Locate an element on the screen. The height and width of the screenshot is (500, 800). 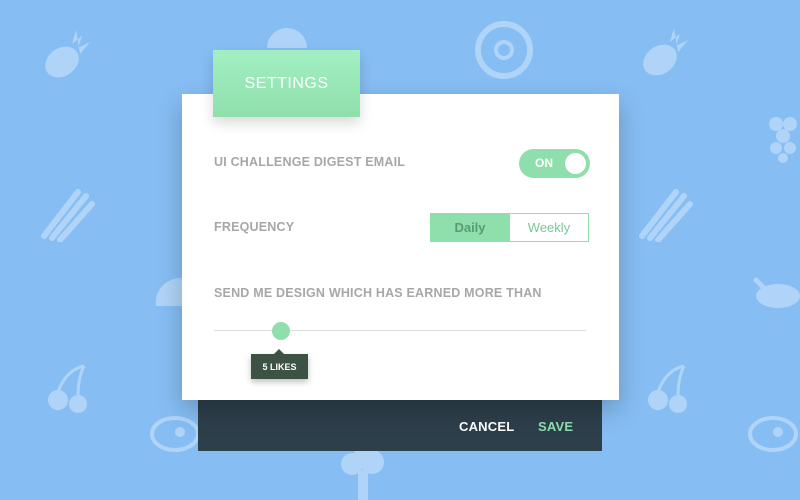
frequency-option-daily: Daily is located at coordinates (470, 227).